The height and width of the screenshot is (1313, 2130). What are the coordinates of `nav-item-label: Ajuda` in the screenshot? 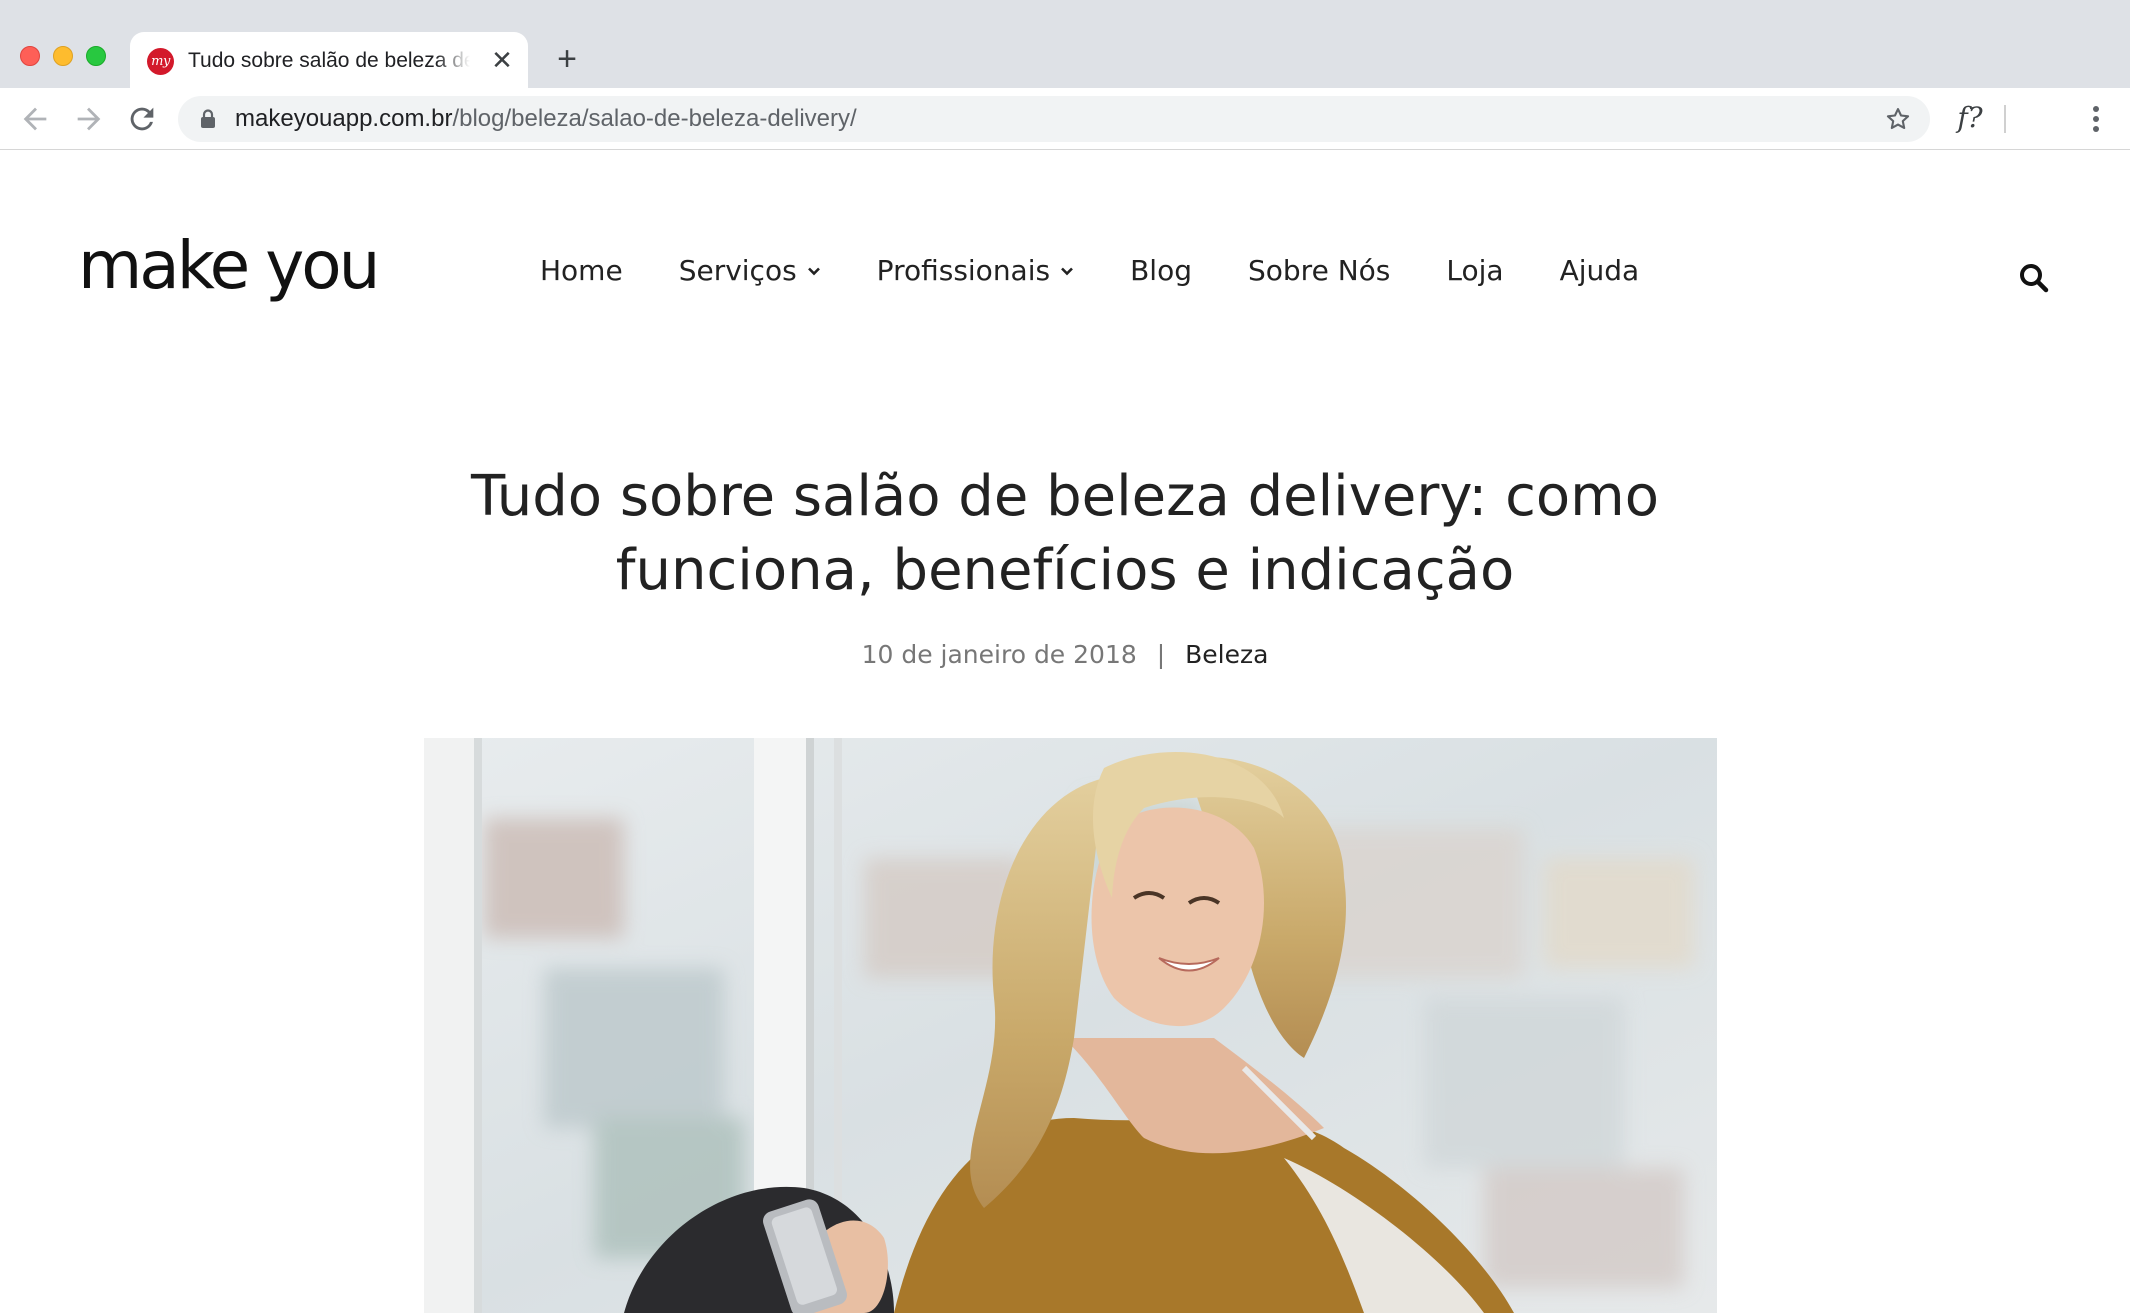 It's located at (1599, 270).